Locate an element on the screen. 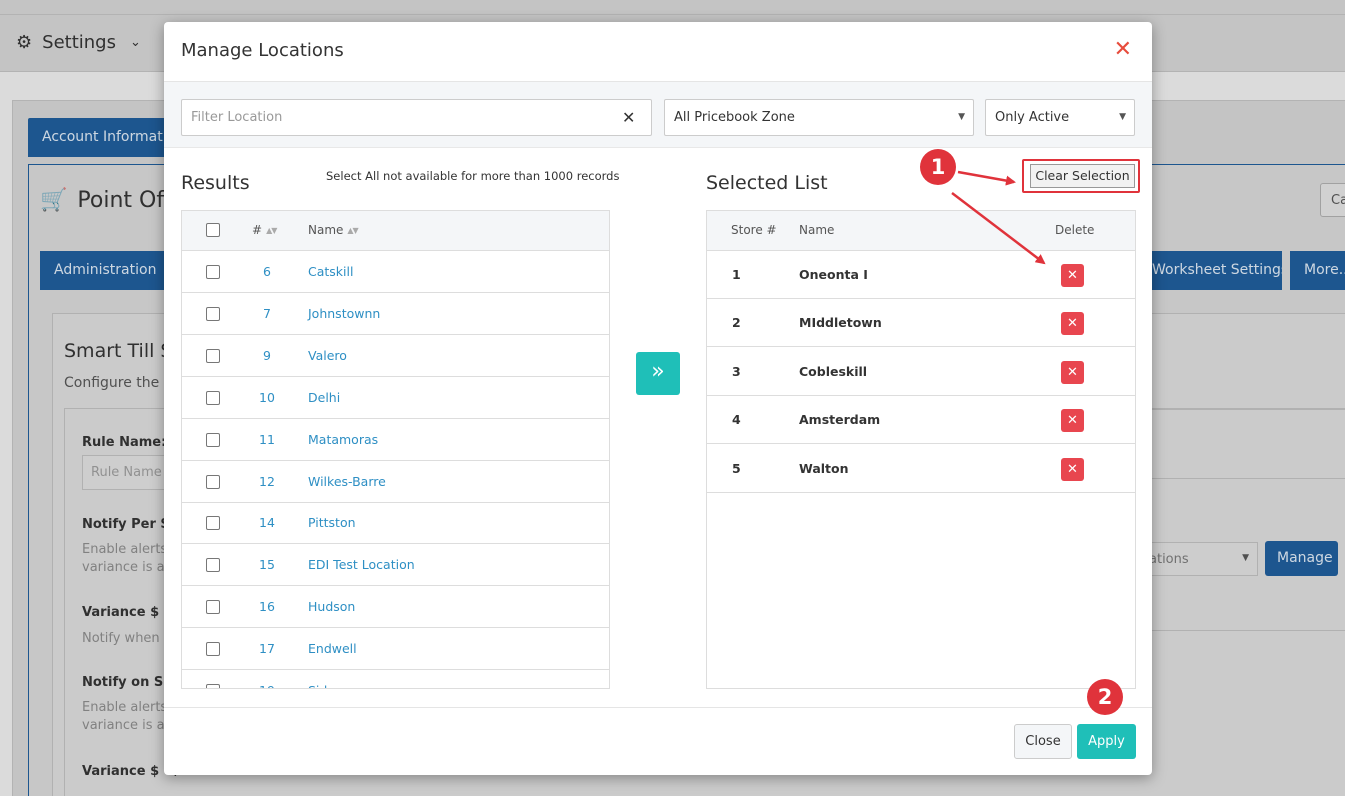 This screenshot has height=796, width=1345. column-header-delete: Delete is located at coordinates (1075, 230).